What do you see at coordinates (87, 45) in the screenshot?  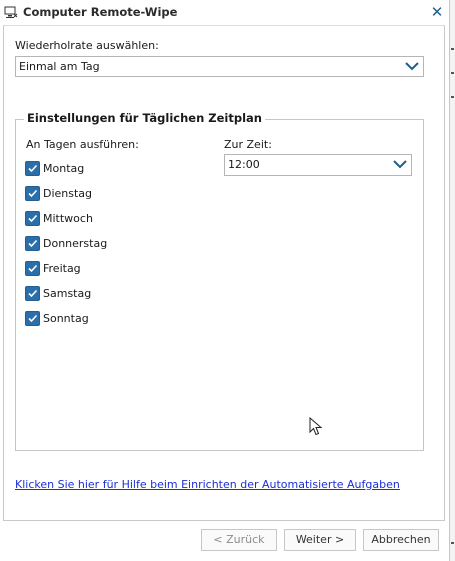 I see `repeat-rate-label: Wiederholrate auswählen:` at bounding box center [87, 45].